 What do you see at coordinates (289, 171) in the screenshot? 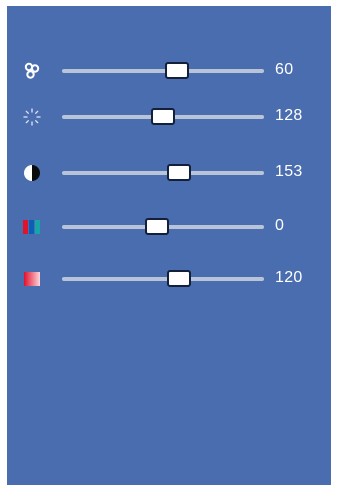
I see `contrast-value: 153` at bounding box center [289, 171].